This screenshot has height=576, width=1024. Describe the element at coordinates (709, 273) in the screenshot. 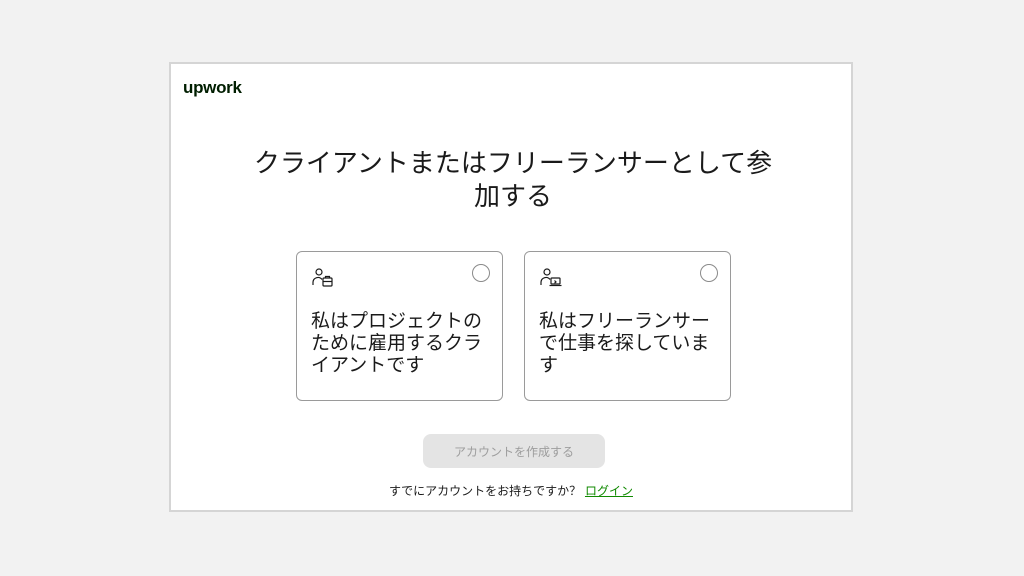

I see `freelancer-radio` at that location.